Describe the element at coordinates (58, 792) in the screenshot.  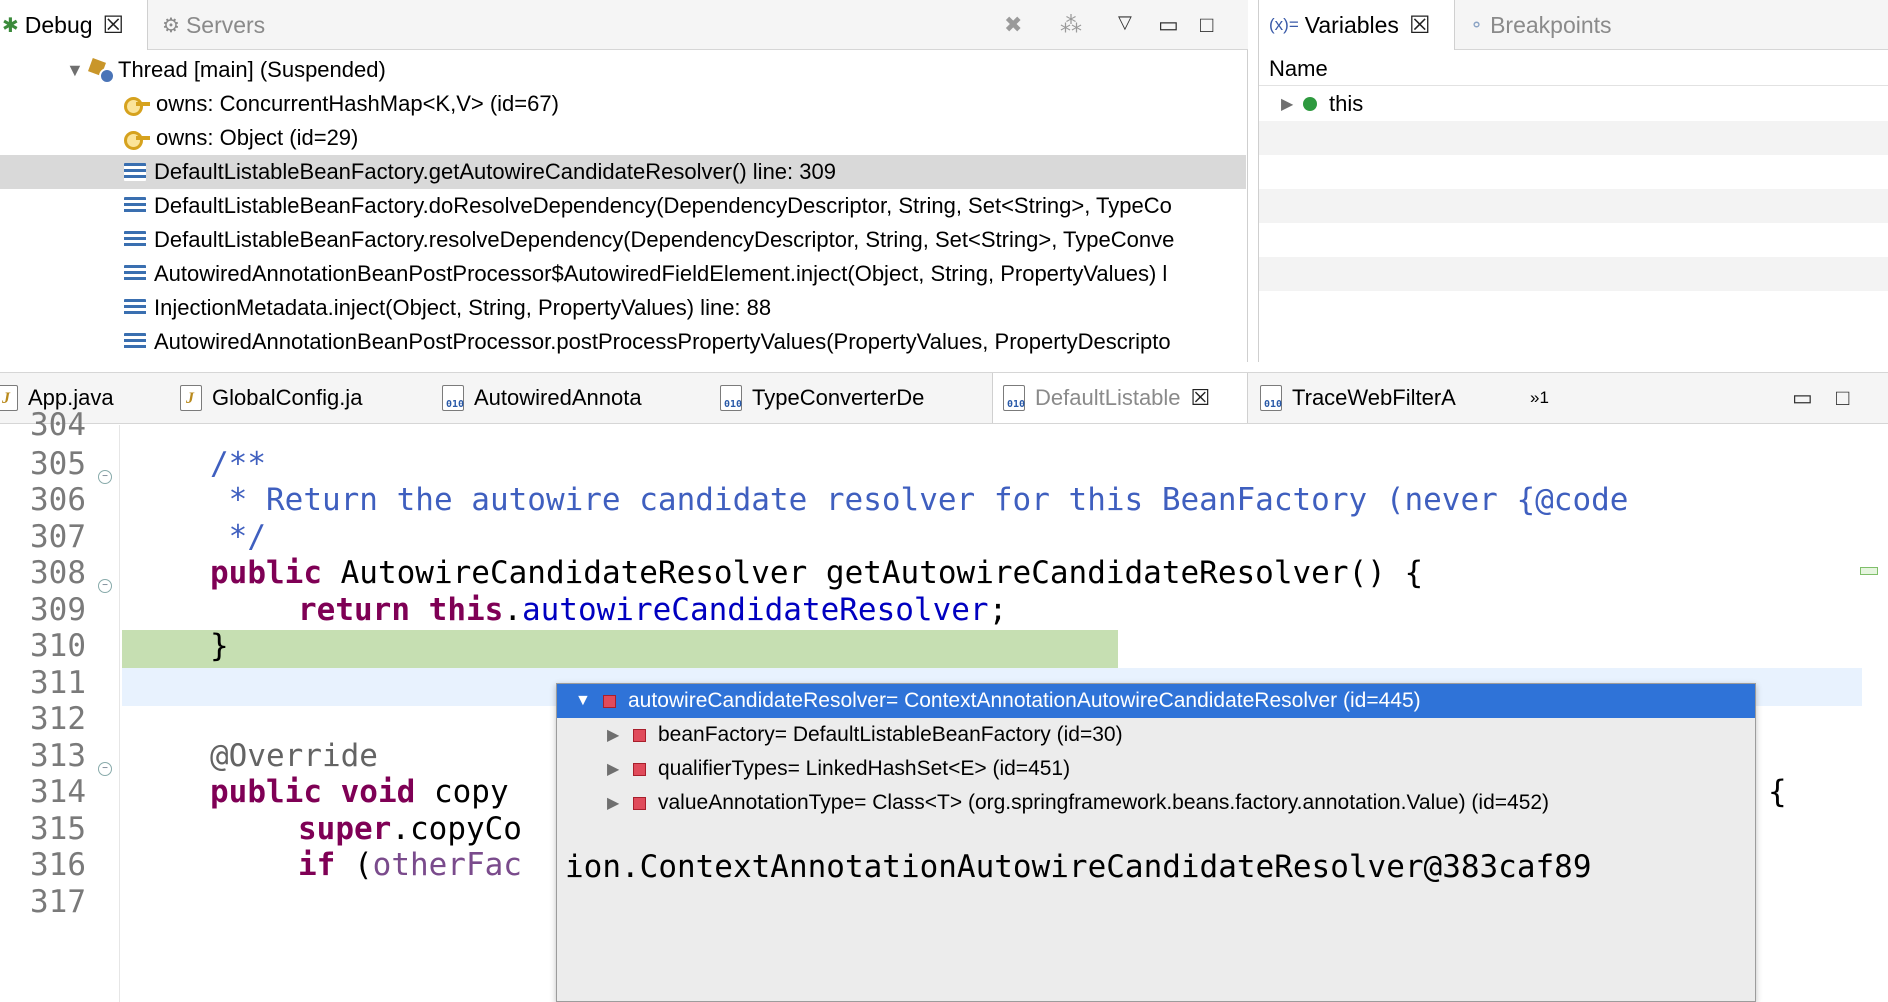
I see `line-number: 314` at that location.